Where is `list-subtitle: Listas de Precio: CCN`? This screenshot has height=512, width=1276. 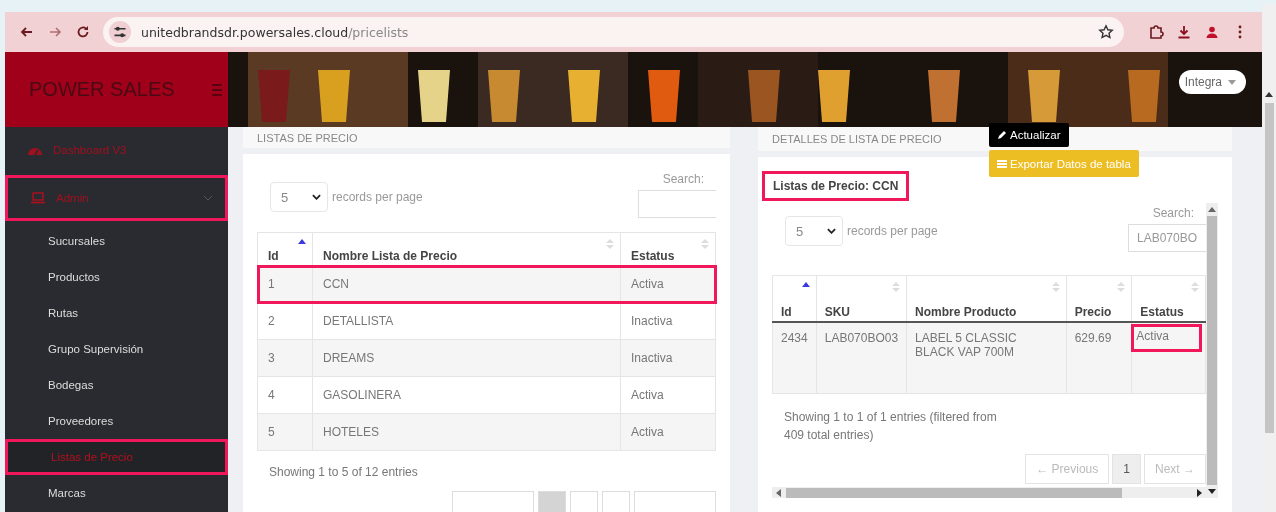 list-subtitle: Listas de Precio: CCN is located at coordinates (836, 186).